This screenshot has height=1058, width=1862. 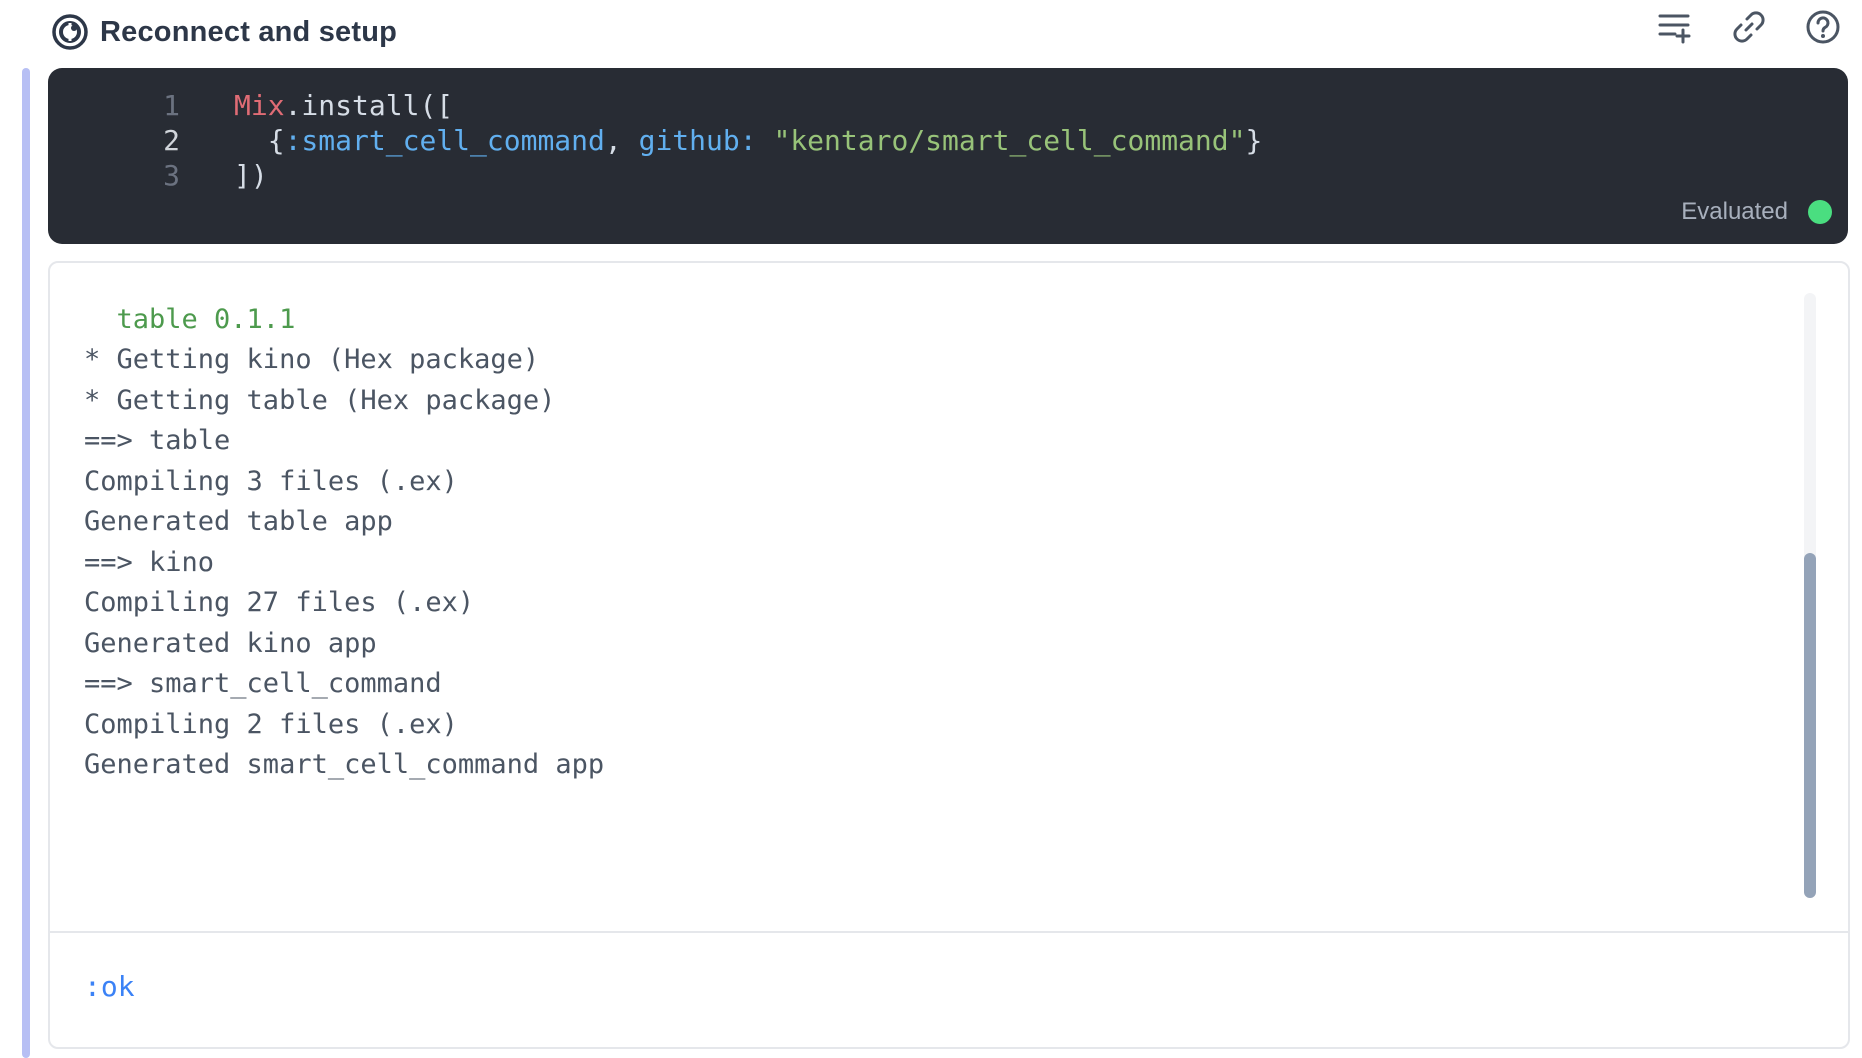 I want to click on status-label: Evaluated, so click(x=1734, y=211).